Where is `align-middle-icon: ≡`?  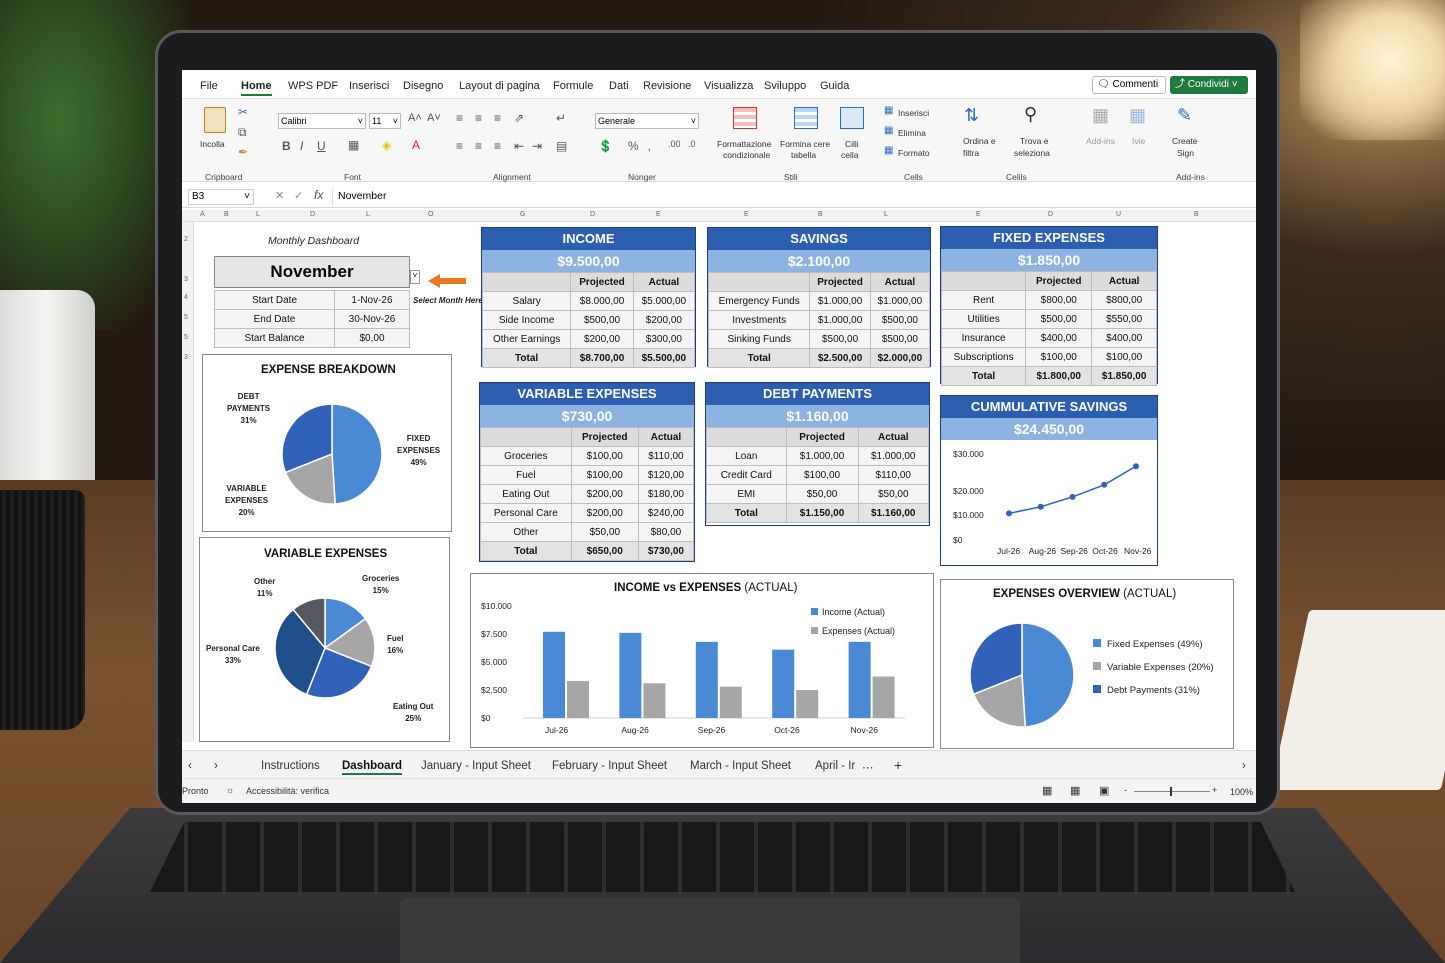
align-middle-icon: ≡ is located at coordinates (478, 118).